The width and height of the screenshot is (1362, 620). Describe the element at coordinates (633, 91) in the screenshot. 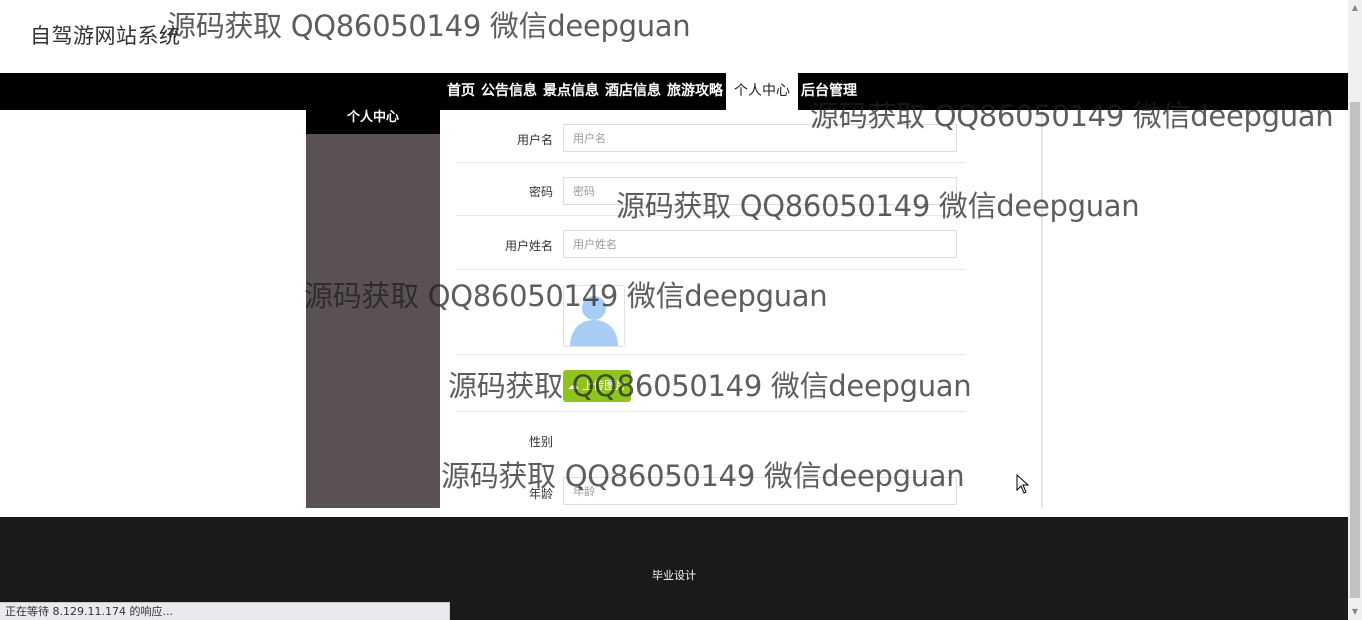

I see `nav-item-hotels: 酒店信息` at that location.